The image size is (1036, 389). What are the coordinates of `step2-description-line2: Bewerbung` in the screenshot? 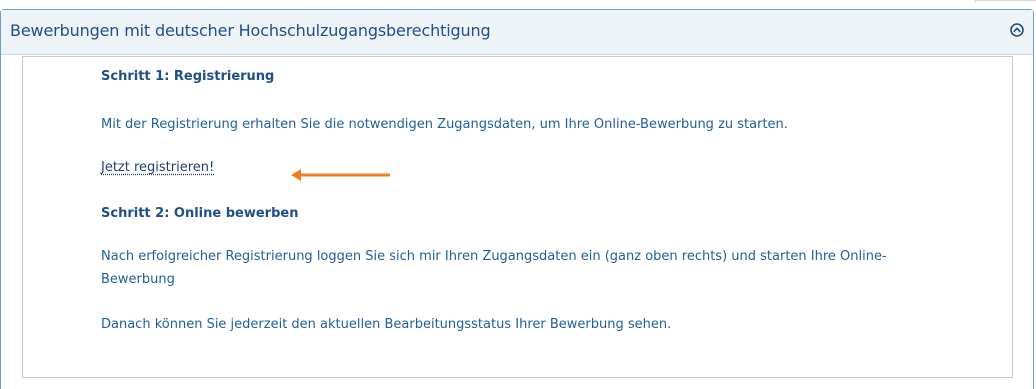 It's located at (138, 279).